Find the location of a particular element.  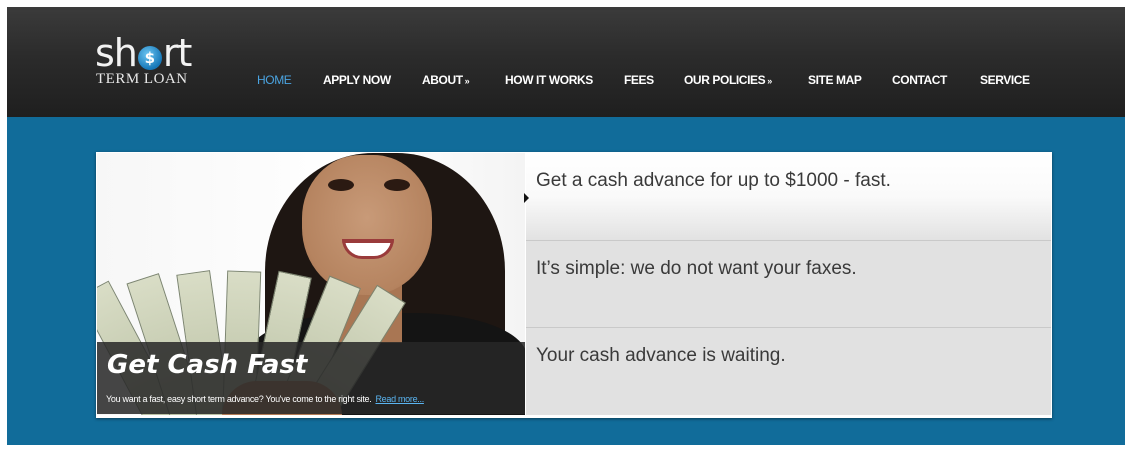

logo-wordmark: sh $ rt is located at coordinates (144, 53).